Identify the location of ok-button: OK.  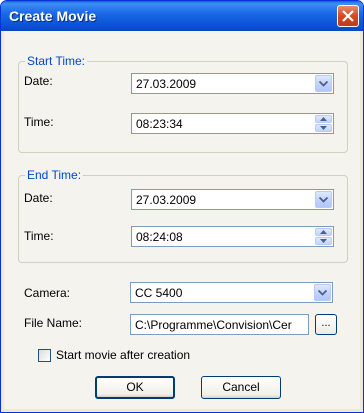
(135, 387).